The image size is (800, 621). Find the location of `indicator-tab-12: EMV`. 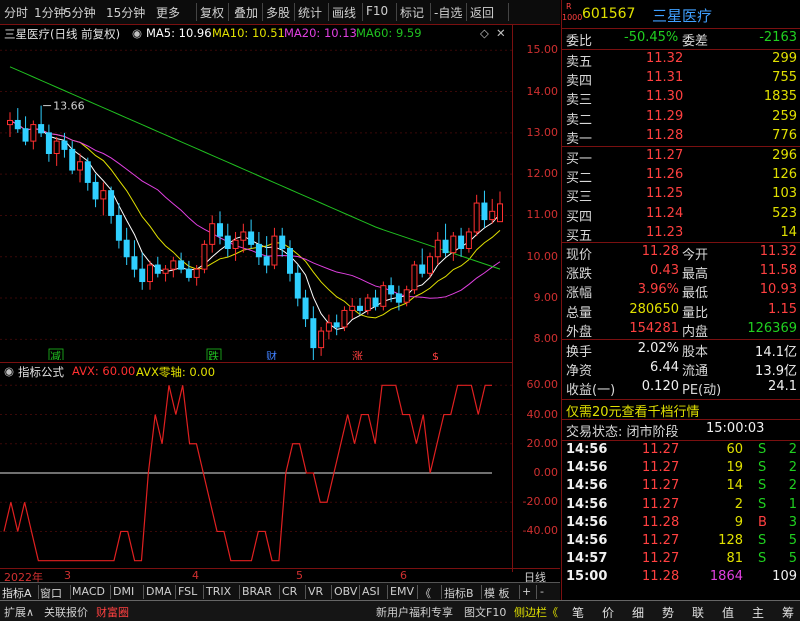

indicator-tab-12: EMV is located at coordinates (402, 591).